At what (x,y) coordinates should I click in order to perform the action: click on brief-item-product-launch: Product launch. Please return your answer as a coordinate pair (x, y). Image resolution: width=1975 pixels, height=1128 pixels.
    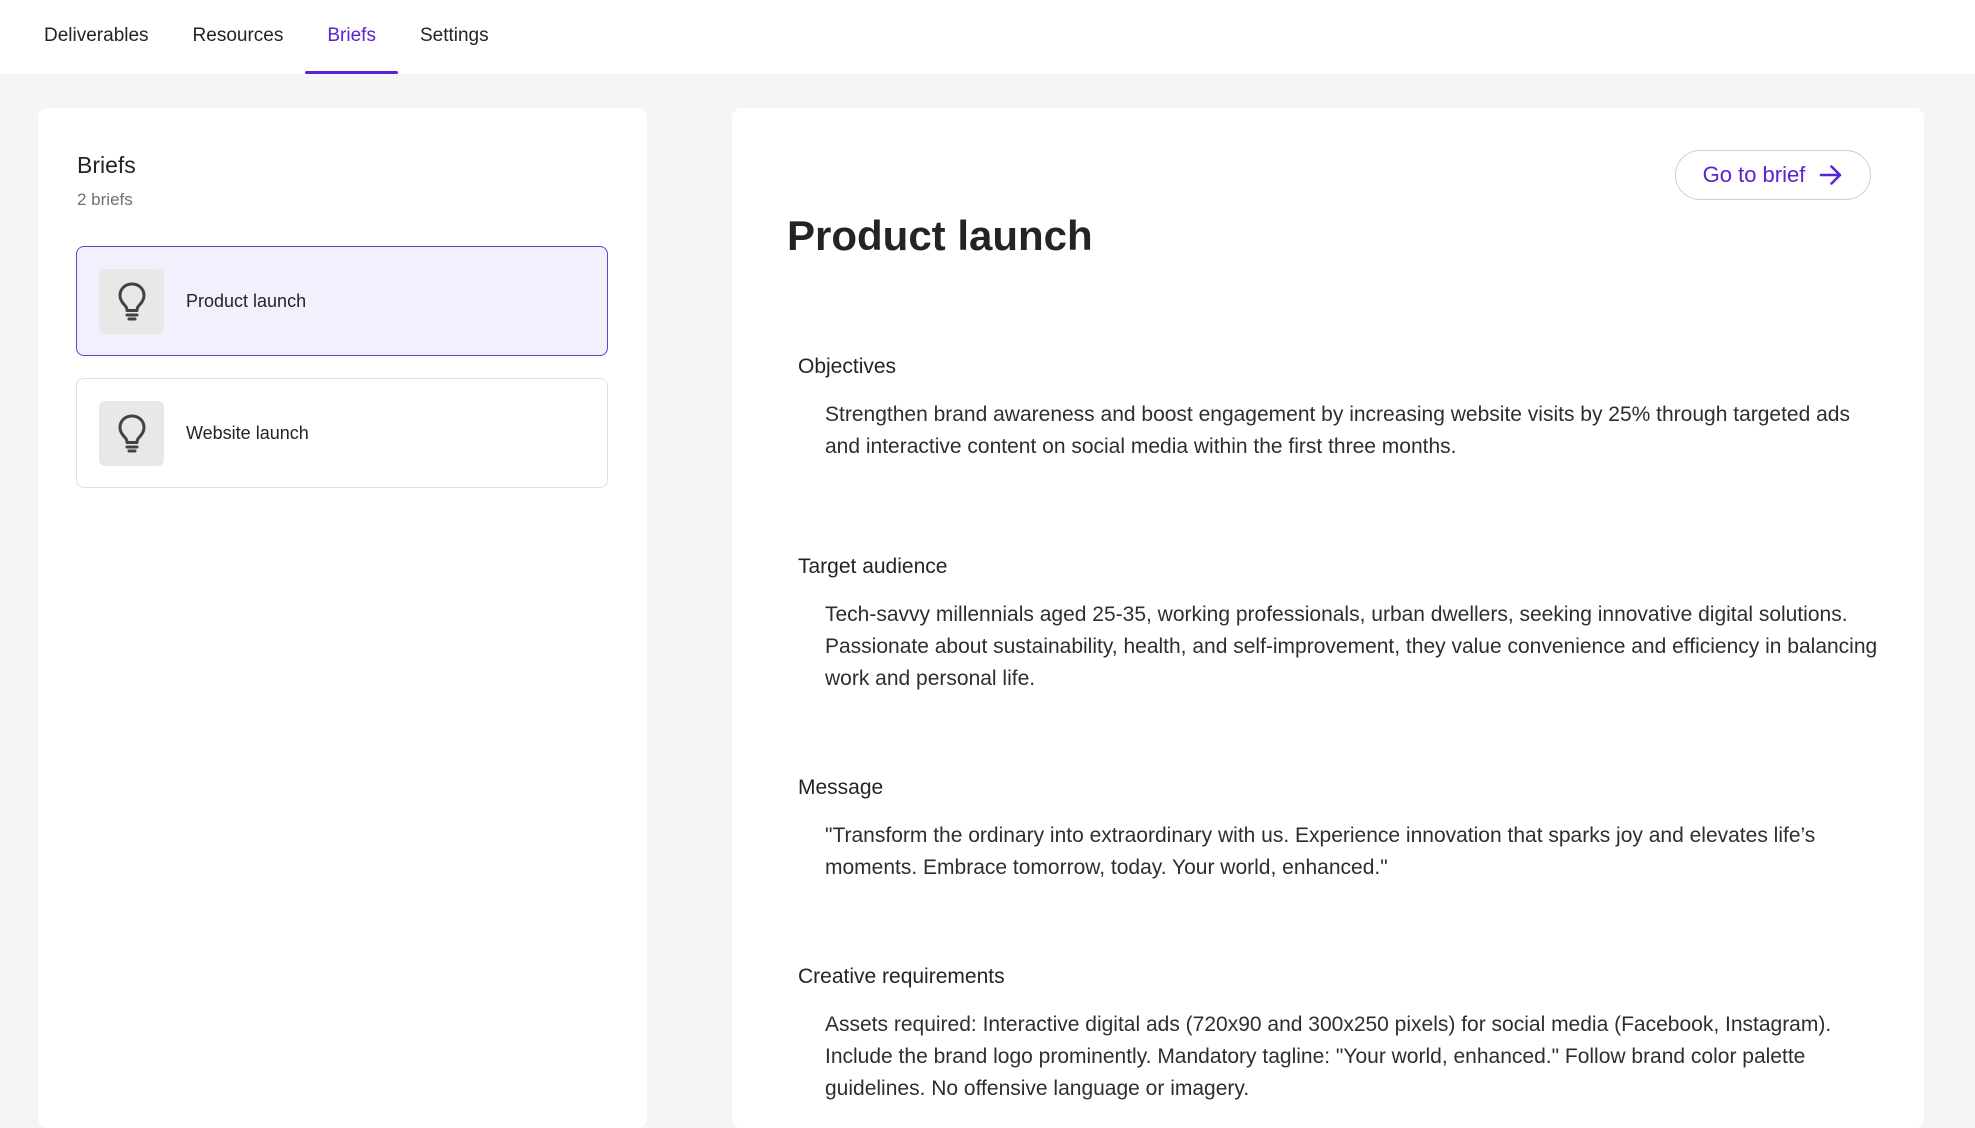
    Looking at the image, I should click on (342, 301).